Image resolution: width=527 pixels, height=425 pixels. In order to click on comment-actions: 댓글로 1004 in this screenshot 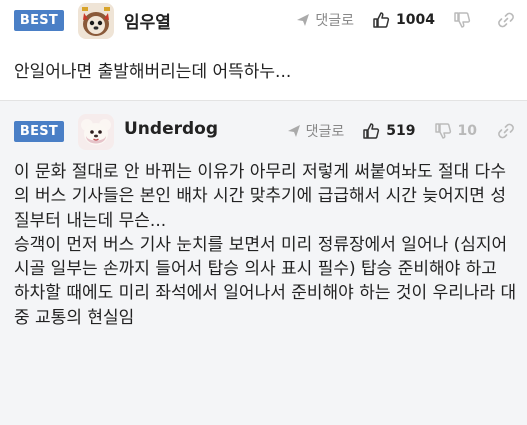, I will do `click(411, 20)`.